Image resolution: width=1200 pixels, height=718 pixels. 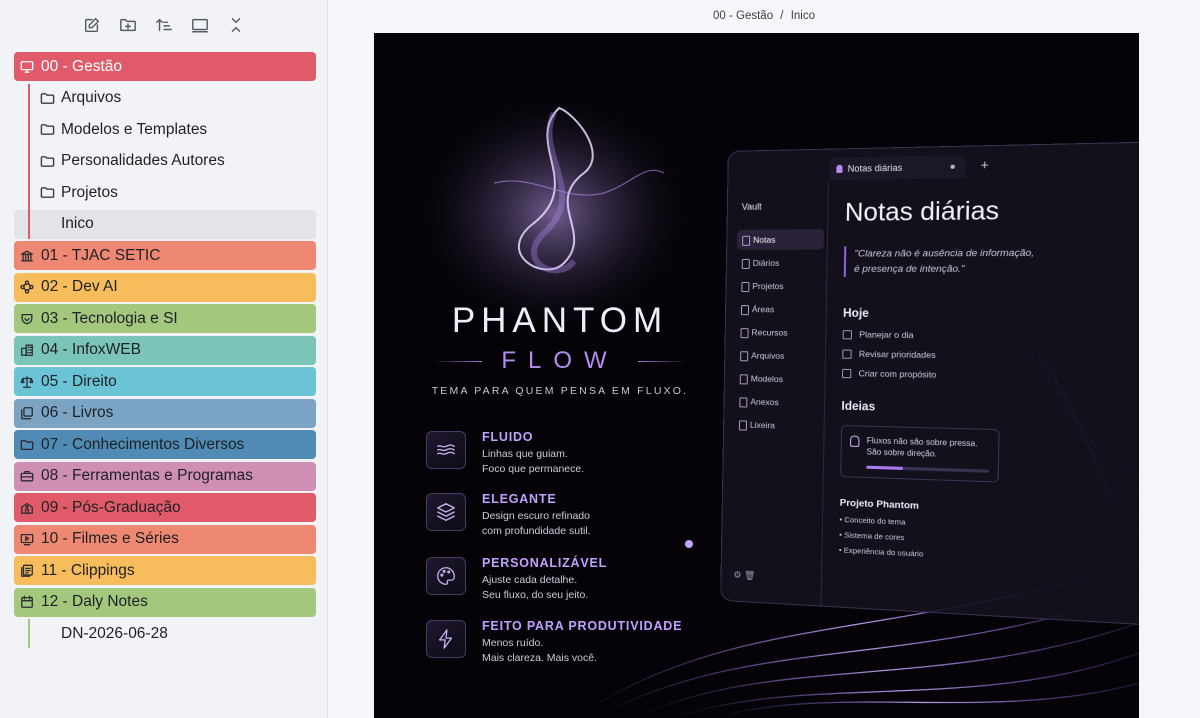 I want to click on feature-desc: Ajuste cada detalhe., so click(x=530, y=580).